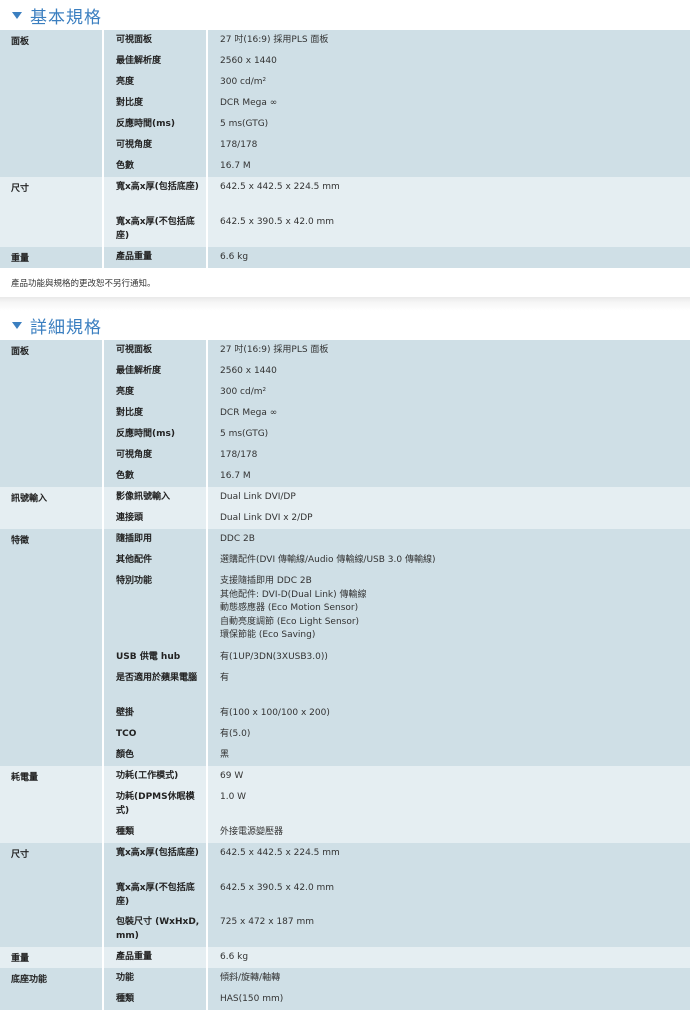  Describe the element at coordinates (258, 497) in the screenshot. I see `spec-value: Dual Link DVI/DP` at that location.